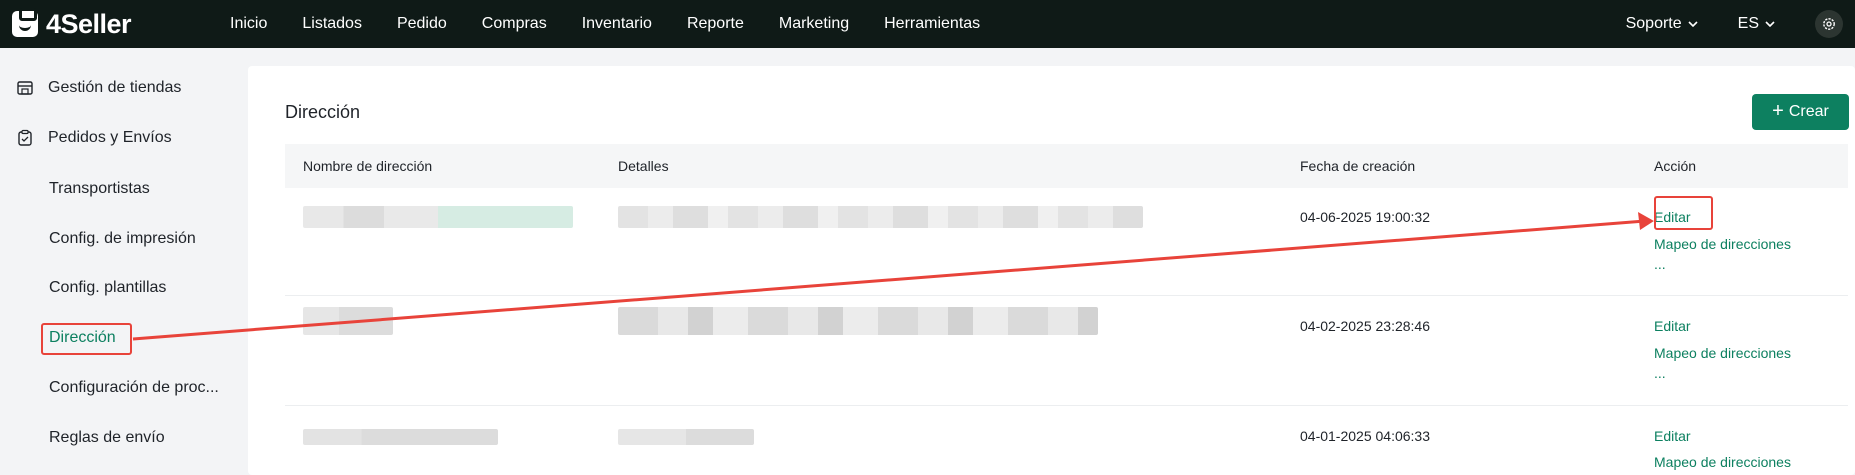  What do you see at coordinates (1683, 213) in the screenshot?
I see `highlight-edit-link` at bounding box center [1683, 213].